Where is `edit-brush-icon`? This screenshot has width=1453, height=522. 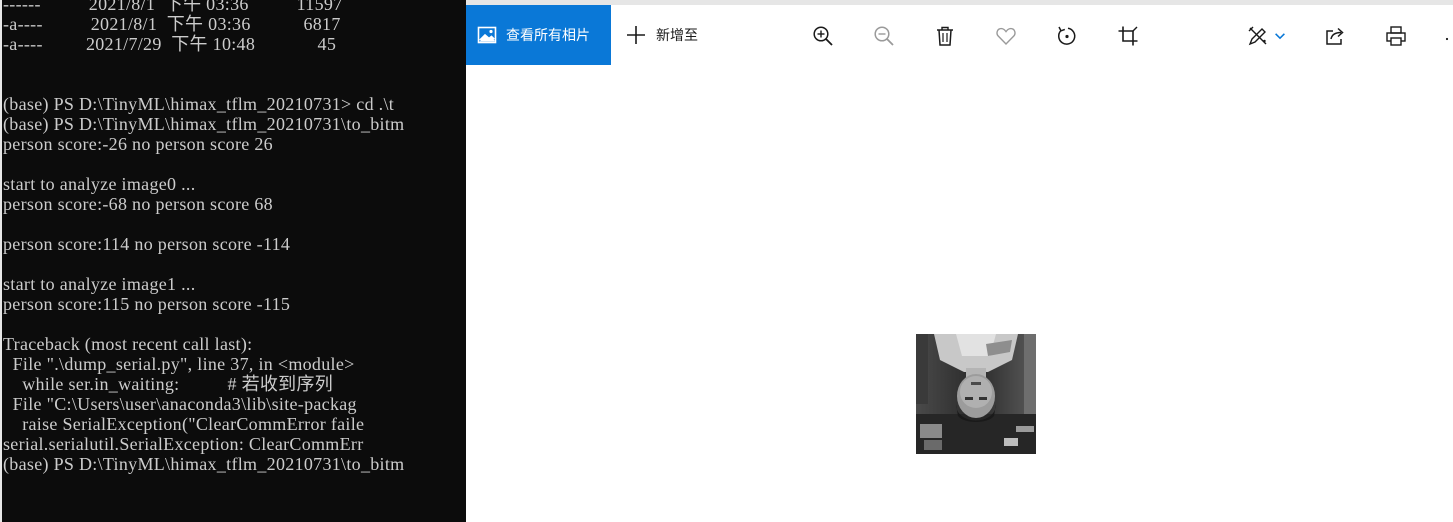
edit-brush-icon is located at coordinates (1257, 36).